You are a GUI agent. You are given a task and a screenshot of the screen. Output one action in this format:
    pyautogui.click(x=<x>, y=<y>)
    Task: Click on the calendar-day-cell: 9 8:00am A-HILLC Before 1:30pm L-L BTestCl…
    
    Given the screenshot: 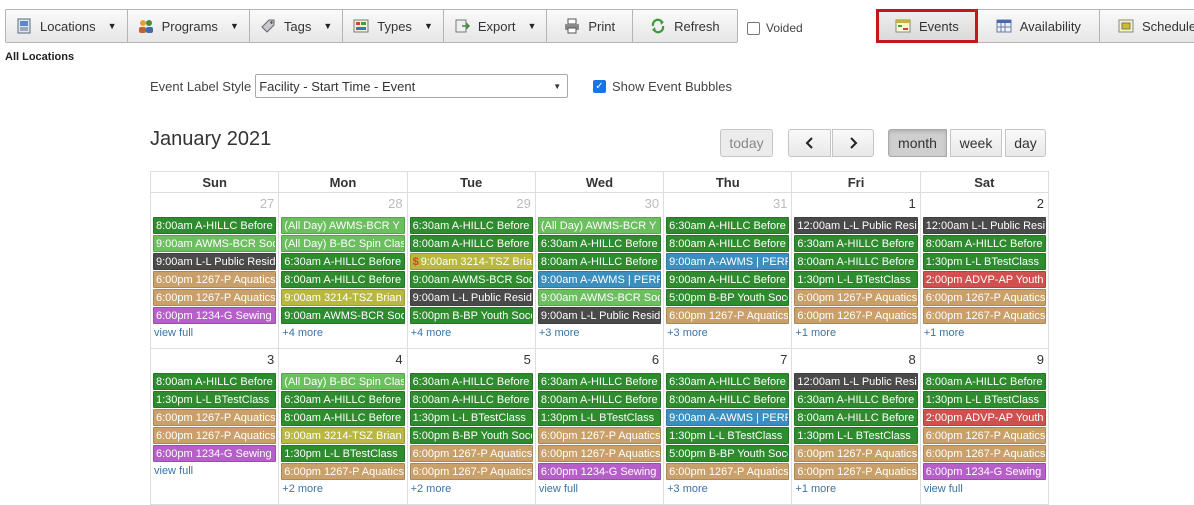 What is the action you would take?
    pyautogui.click(x=984, y=426)
    